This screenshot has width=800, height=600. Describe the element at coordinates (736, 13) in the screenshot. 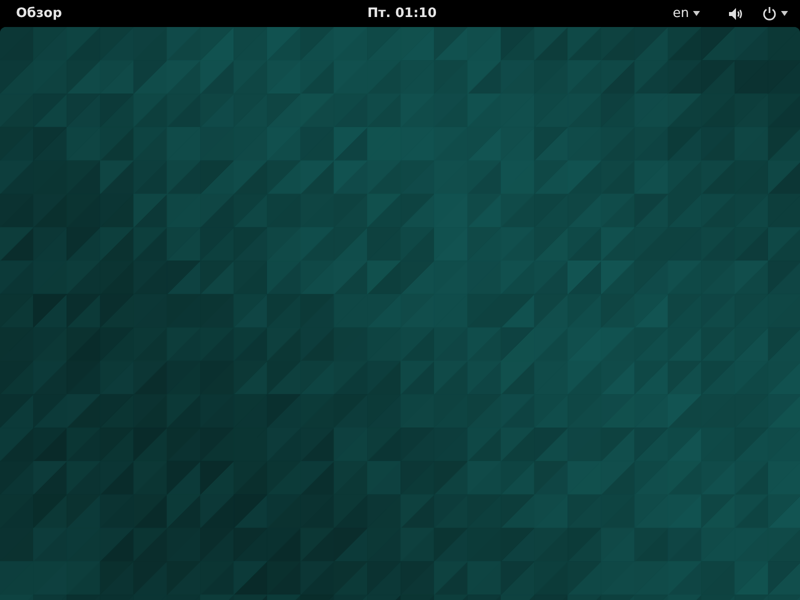

I see `volume-icon` at that location.